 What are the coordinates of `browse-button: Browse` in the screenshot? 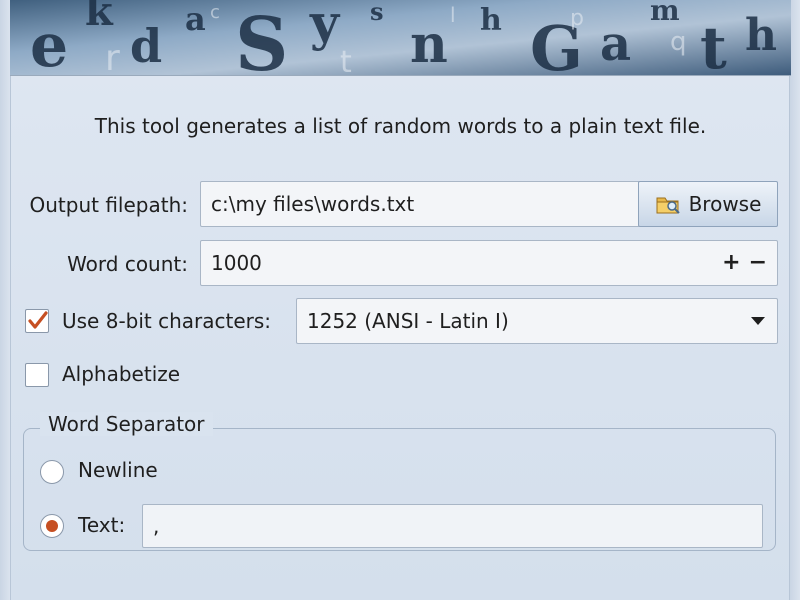 It's located at (708, 204).